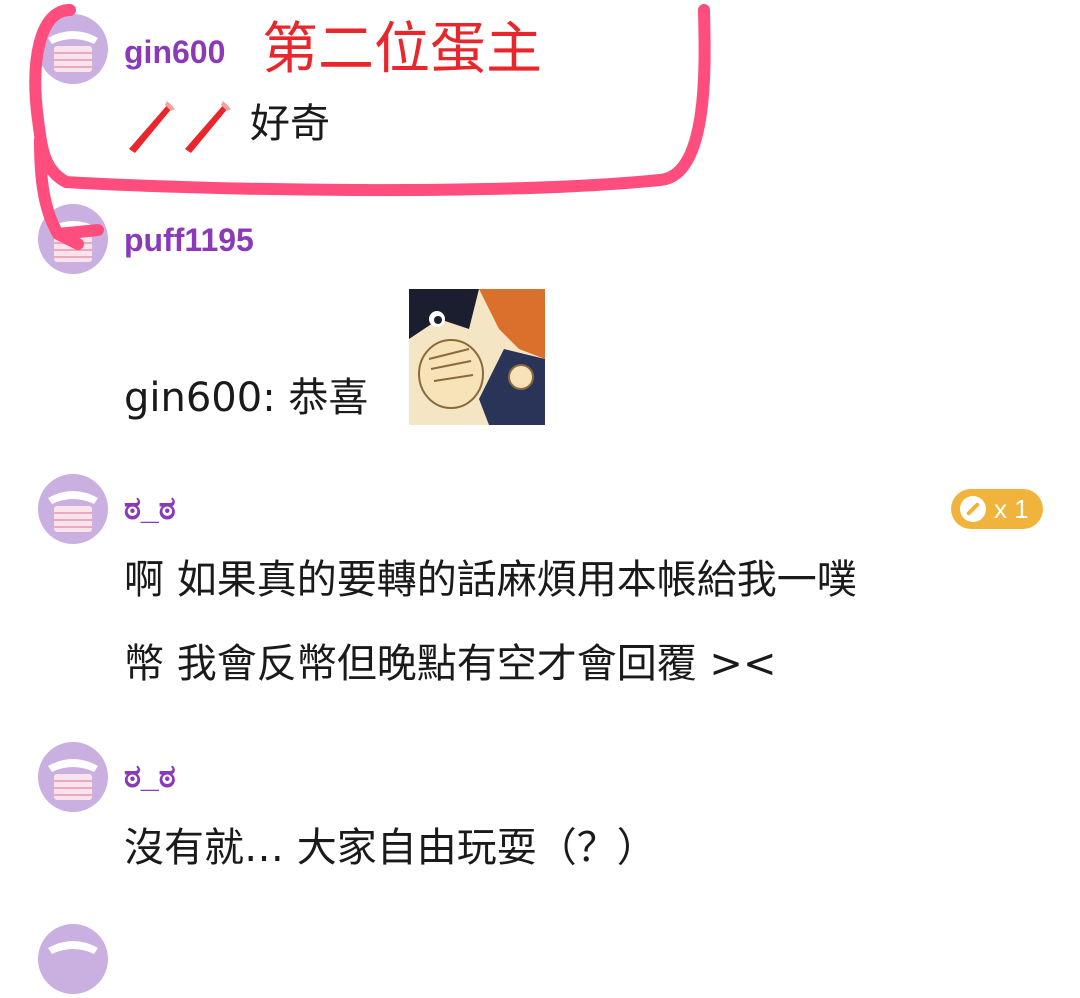 This screenshot has width=1080, height=998. What do you see at coordinates (1011, 509) in the screenshot?
I see `badge-count: x 1` at bounding box center [1011, 509].